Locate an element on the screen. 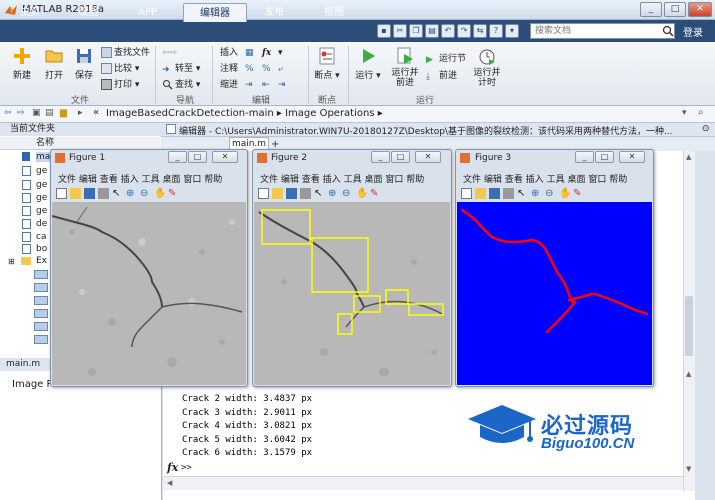  open-button: 打开 is located at coordinates (54, 63).